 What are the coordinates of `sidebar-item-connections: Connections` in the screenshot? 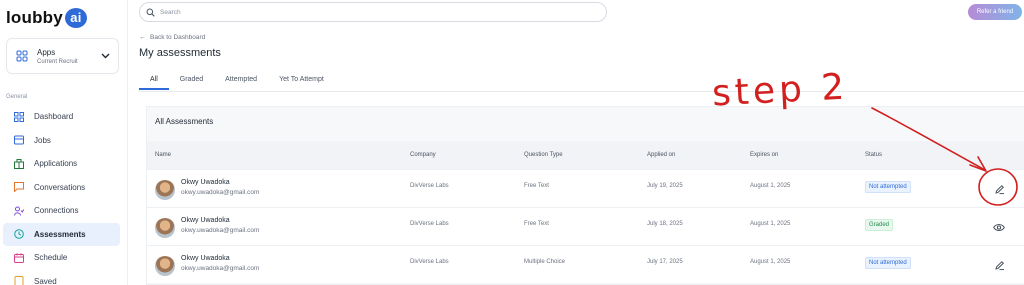 It's located at (61, 211).